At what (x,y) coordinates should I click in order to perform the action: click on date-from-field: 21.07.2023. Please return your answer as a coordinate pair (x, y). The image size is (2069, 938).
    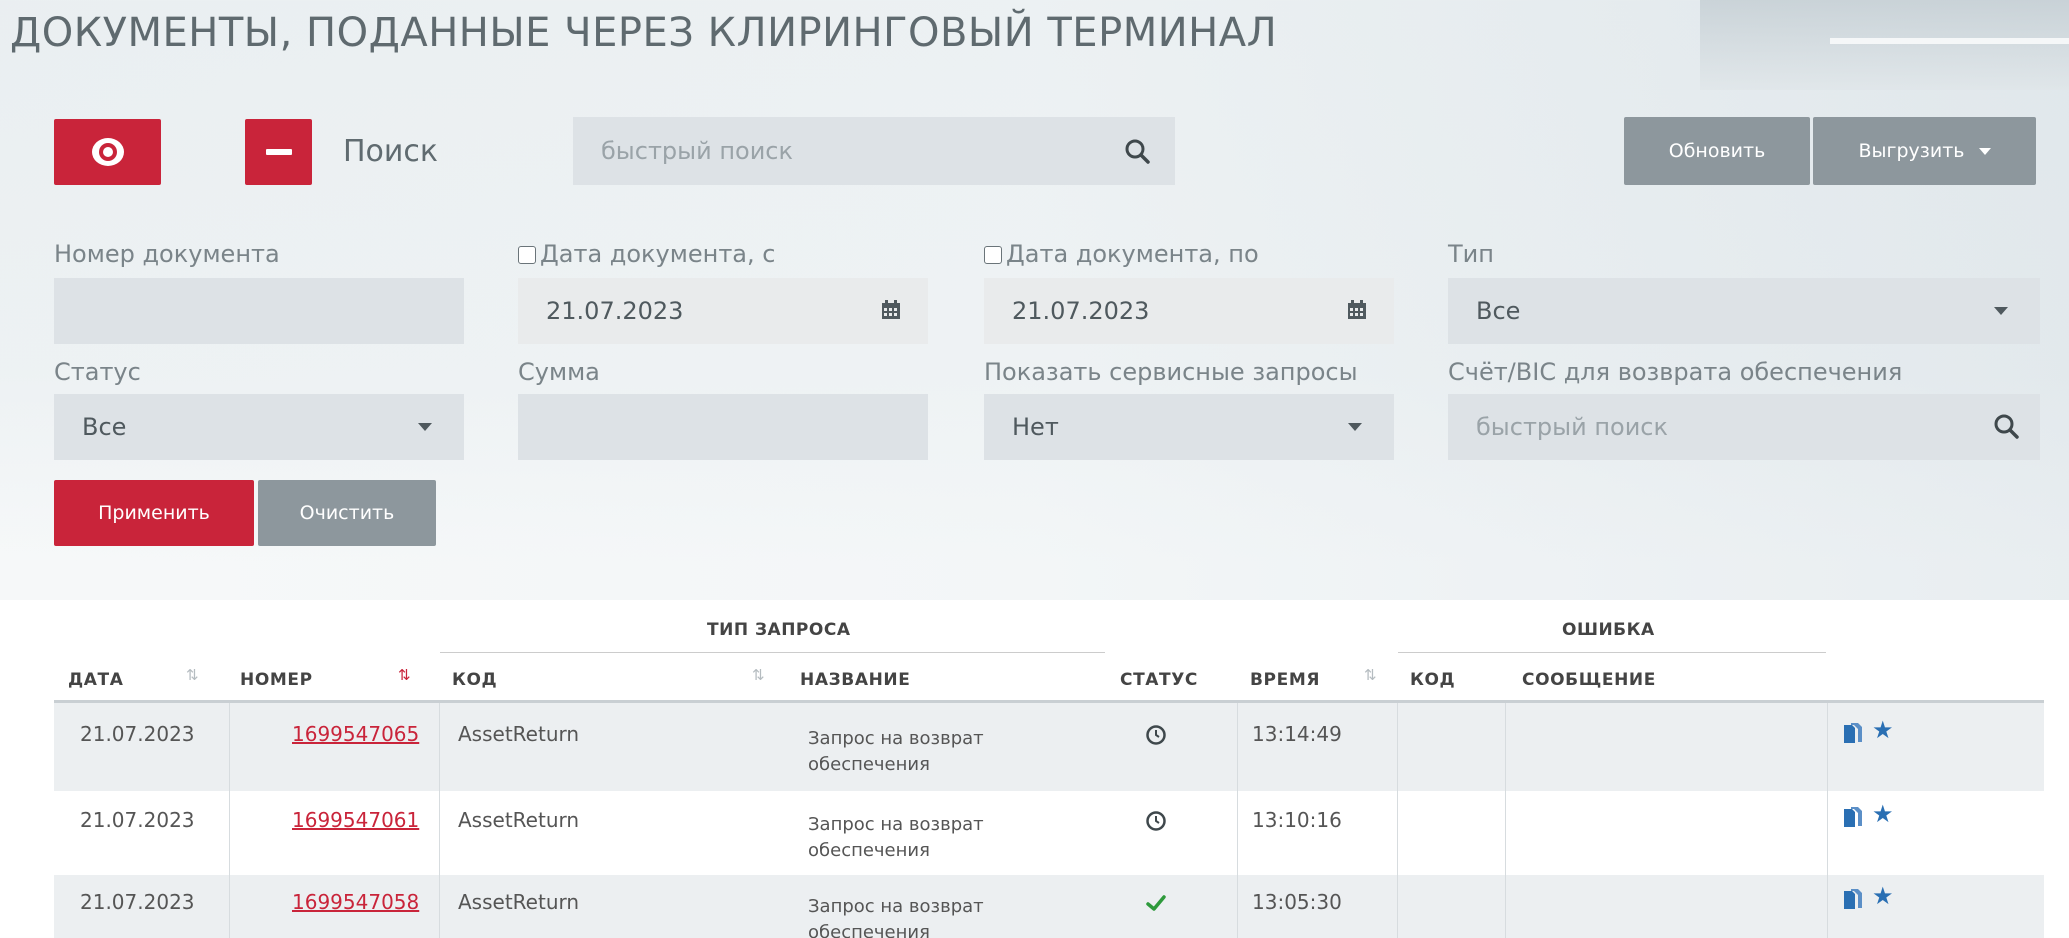
    Looking at the image, I should click on (723, 311).